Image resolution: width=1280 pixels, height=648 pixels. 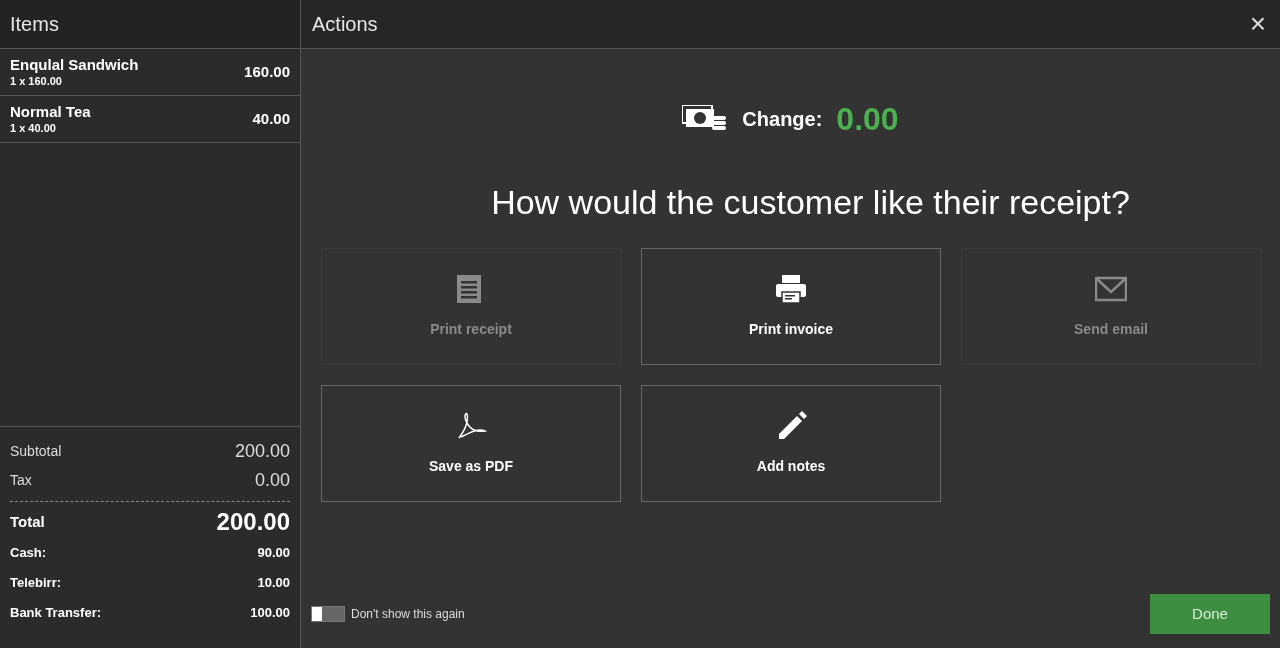 I want to click on toggle-switch, so click(x=328, y=614).